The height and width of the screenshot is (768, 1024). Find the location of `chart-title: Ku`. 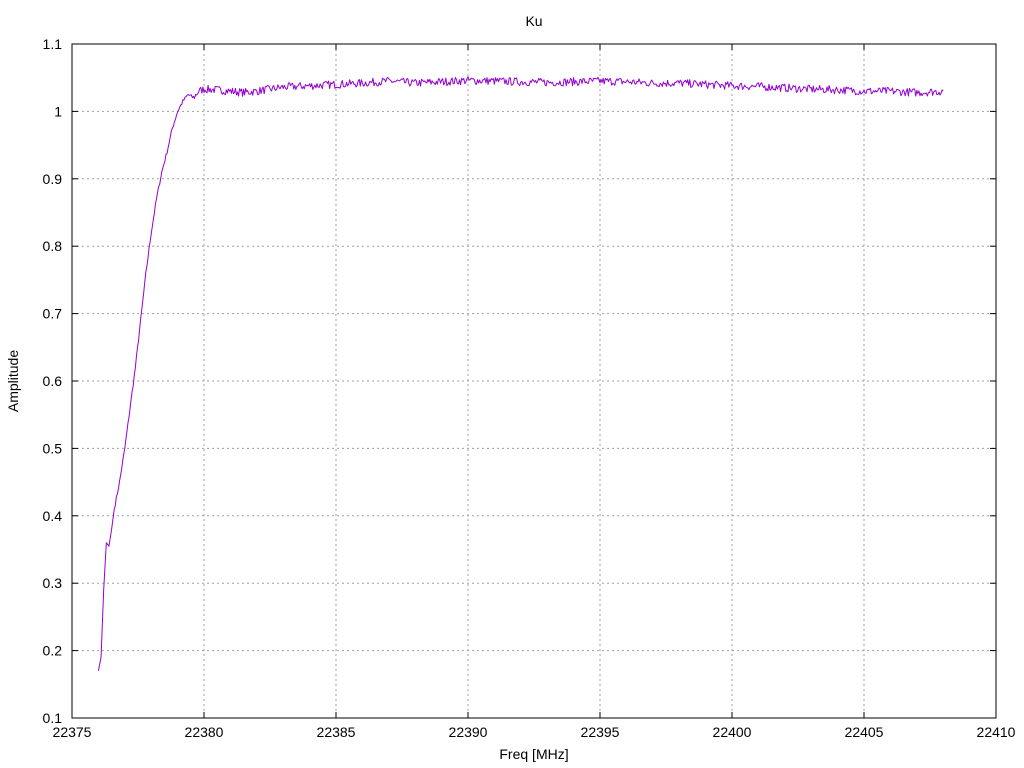

chart-title: Ku is located at coordinates (533, 21).